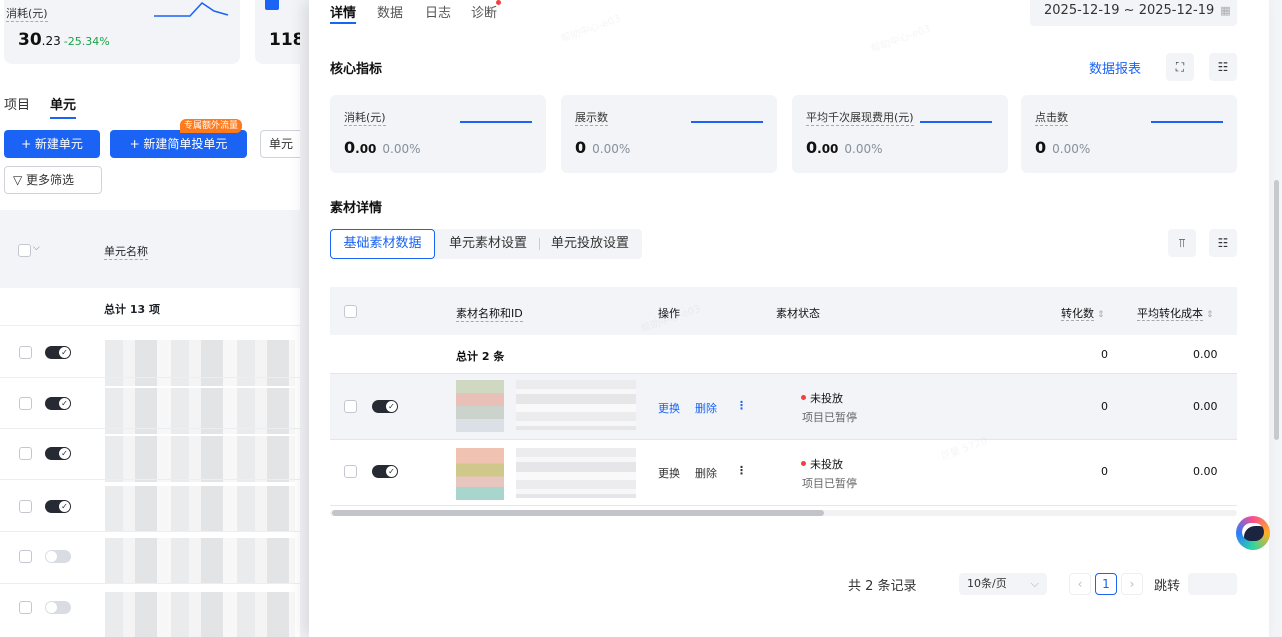  What do you see at coordinates (1205, 471) in the screenshot?
I see `avg-cost-value: 0.00` at bounding box center [1205, 471].